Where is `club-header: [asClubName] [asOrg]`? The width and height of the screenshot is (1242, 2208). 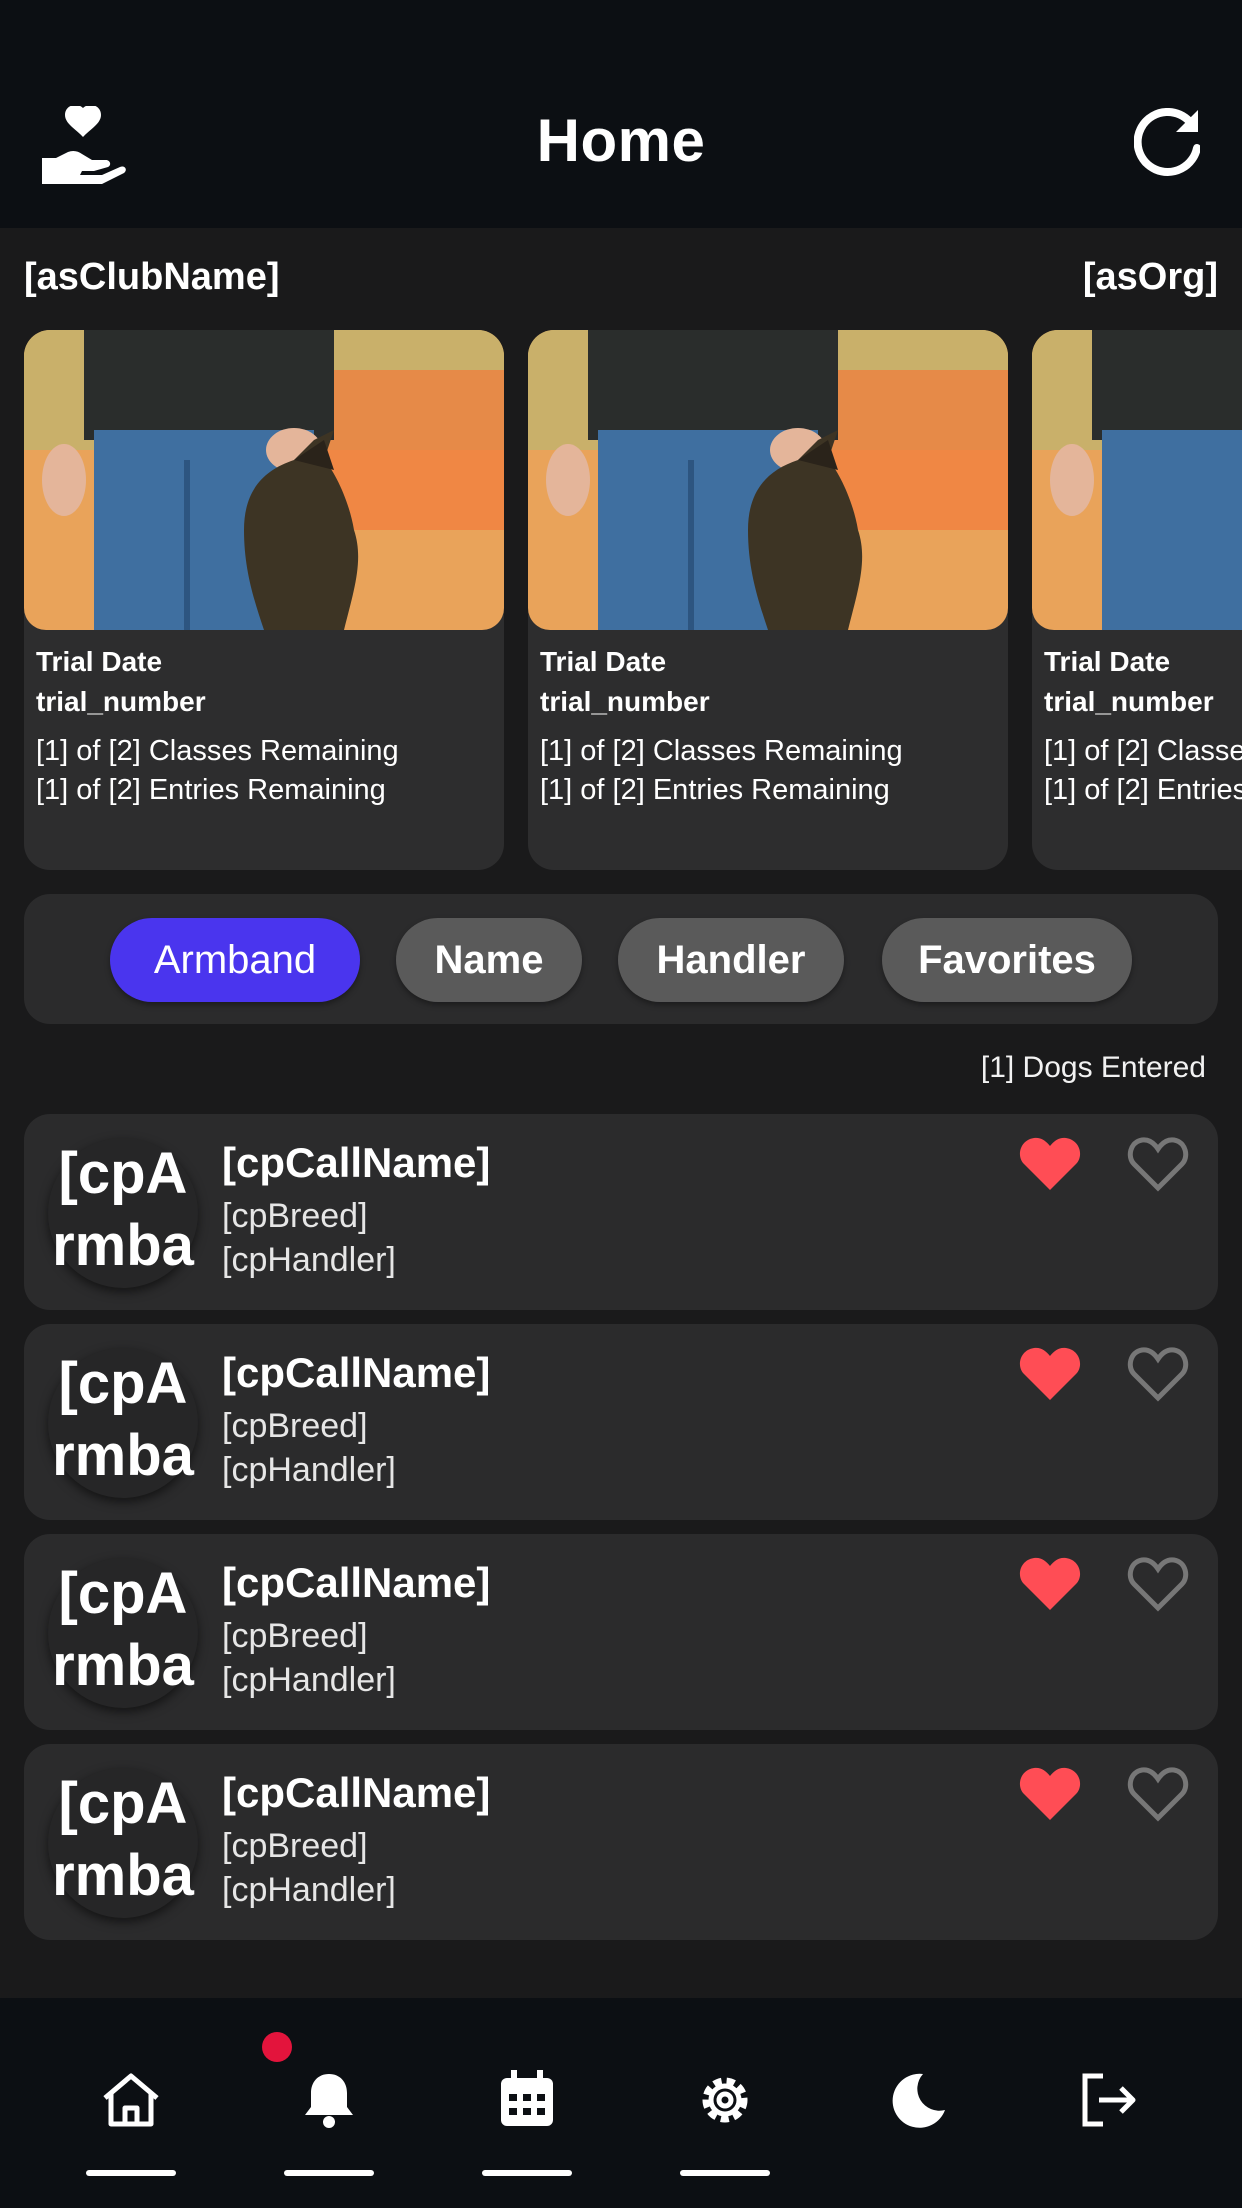
club-header: [asClubName] [asOrg] is located at coordinates (621, 281).